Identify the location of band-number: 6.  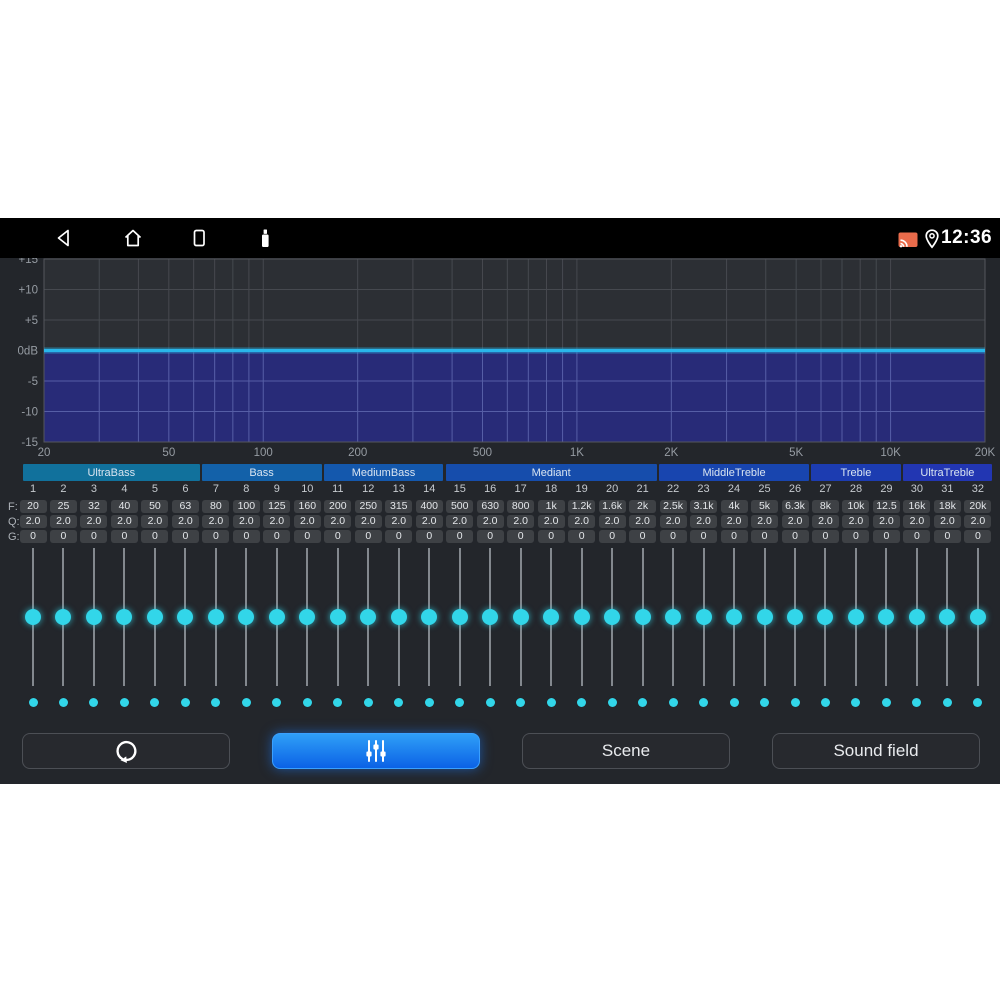
(185, 489).